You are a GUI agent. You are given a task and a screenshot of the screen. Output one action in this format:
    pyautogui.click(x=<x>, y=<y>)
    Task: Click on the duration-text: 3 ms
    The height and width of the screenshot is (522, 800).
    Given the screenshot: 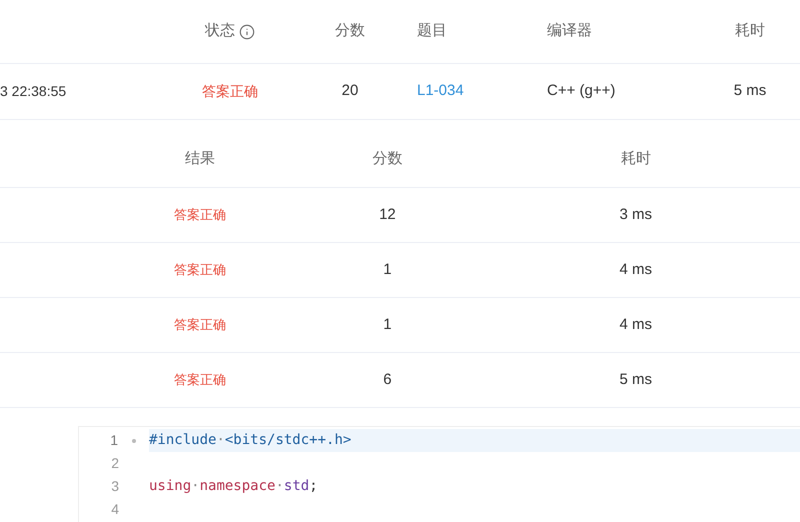 What is the action you would take?
    pyautogui.click(x=635, y=214)
    